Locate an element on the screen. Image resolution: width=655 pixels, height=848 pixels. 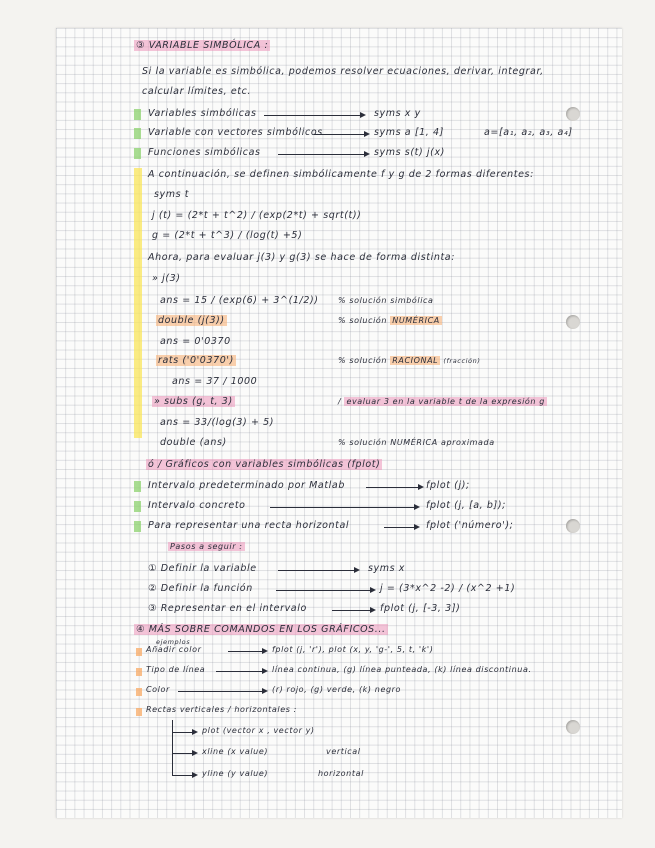
double-command: double (j(3)) is located at coordinates (191, 320).